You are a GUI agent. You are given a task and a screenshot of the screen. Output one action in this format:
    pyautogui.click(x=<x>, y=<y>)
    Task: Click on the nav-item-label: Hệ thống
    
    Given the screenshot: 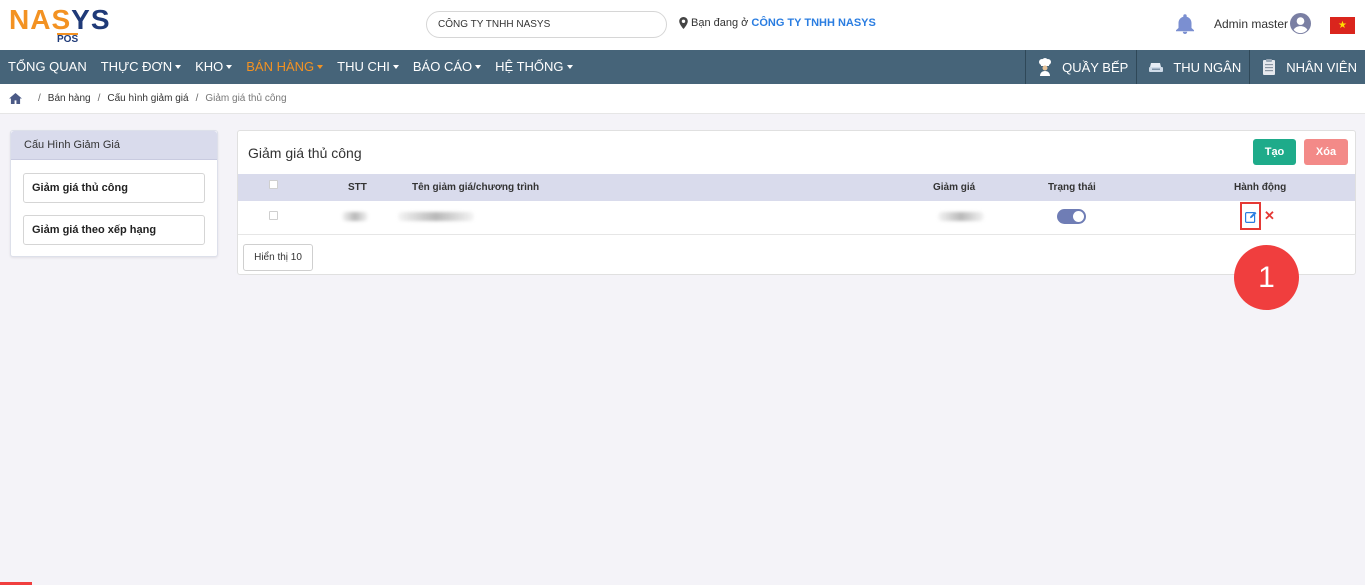 What is the action you would take?
    pyautogui.click(x=529, y=66)
    